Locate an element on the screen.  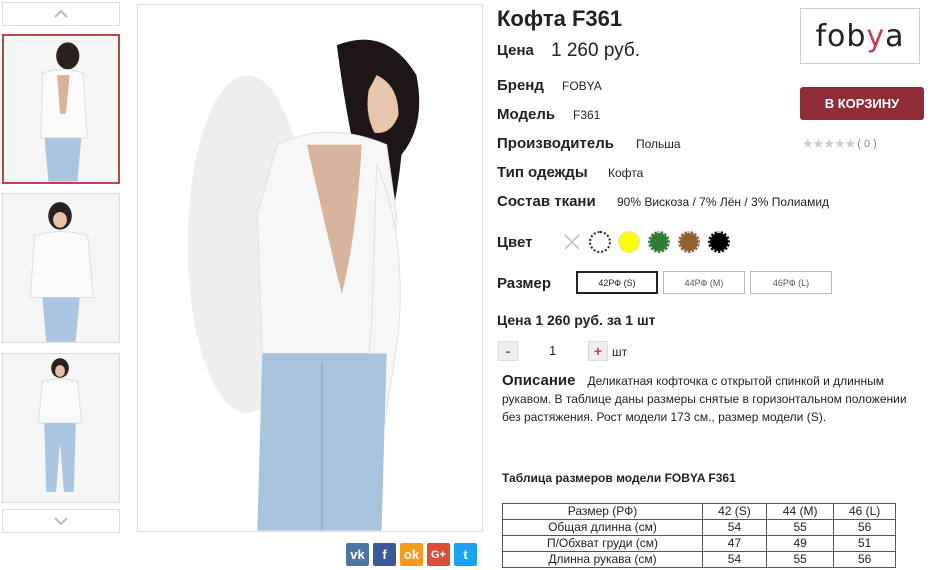
vk-icon: vk is located at coordinates (357, 554).